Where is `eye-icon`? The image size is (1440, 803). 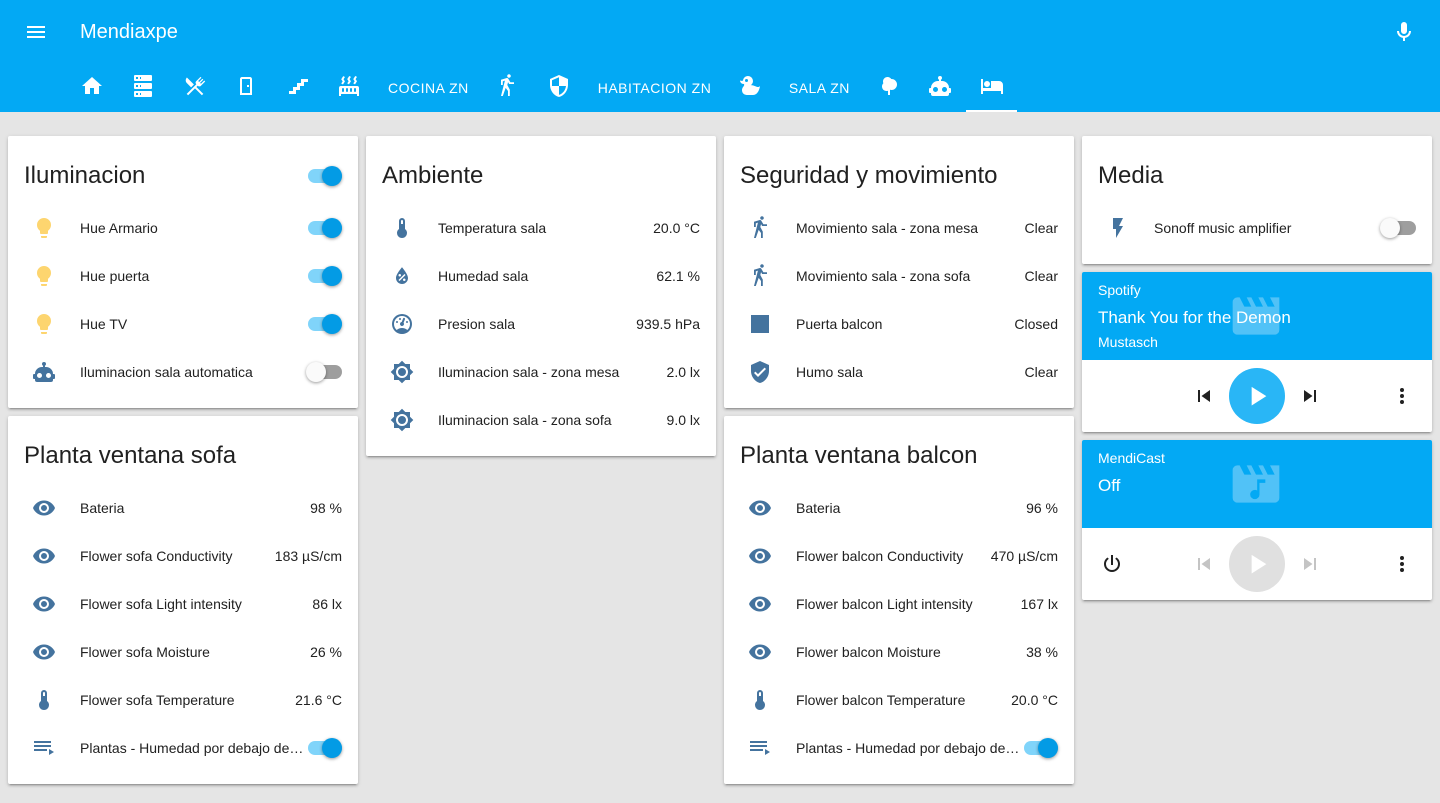 eye-icon is located at coordinates (44, 556).